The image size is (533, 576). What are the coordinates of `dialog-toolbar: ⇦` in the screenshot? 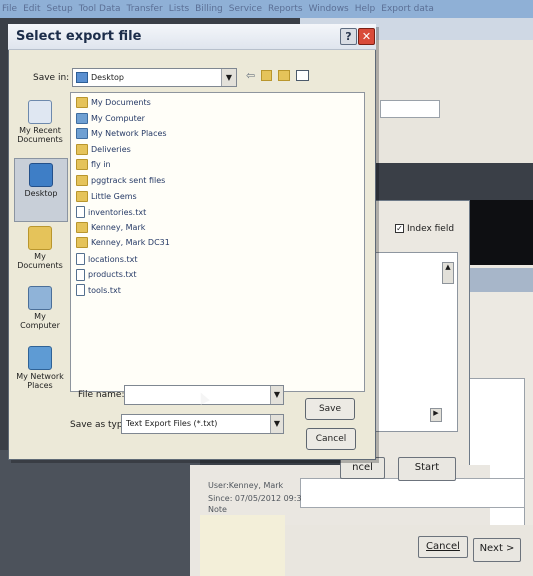 It's located at (278, 75).